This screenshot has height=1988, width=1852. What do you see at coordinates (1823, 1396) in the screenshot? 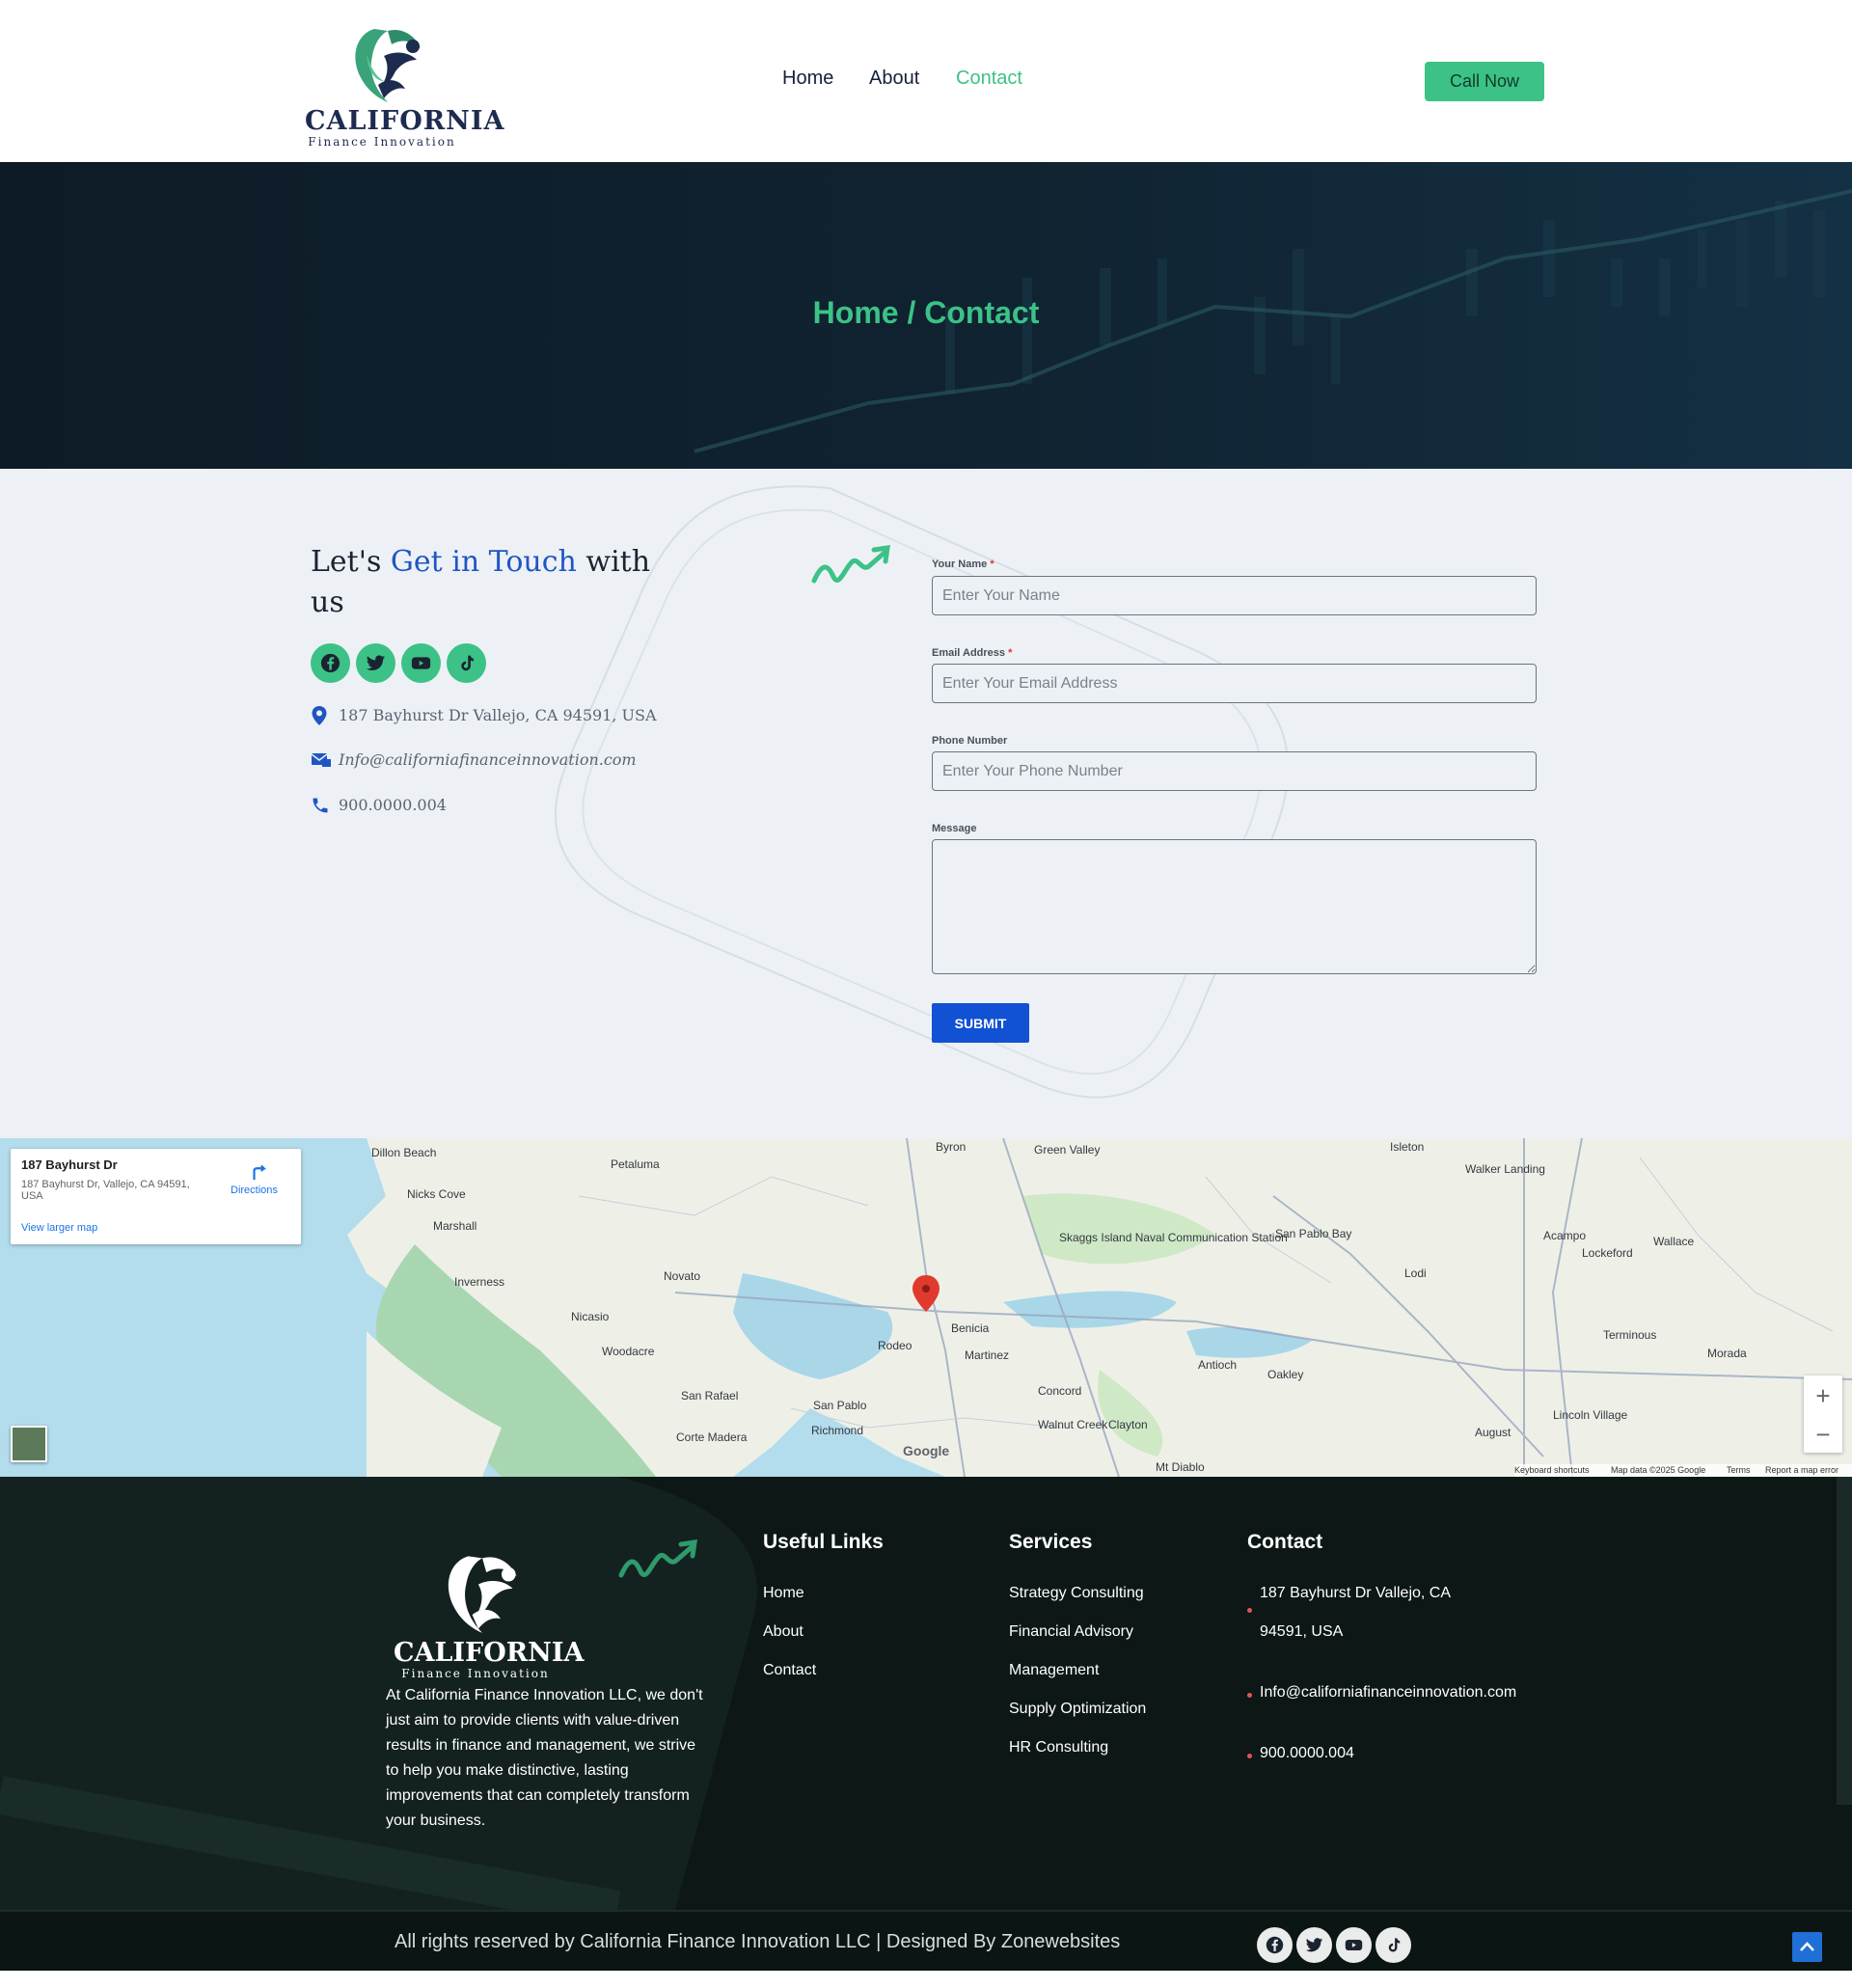
I see `zoom-in-button: +` at bounding box center [1823, 1396].